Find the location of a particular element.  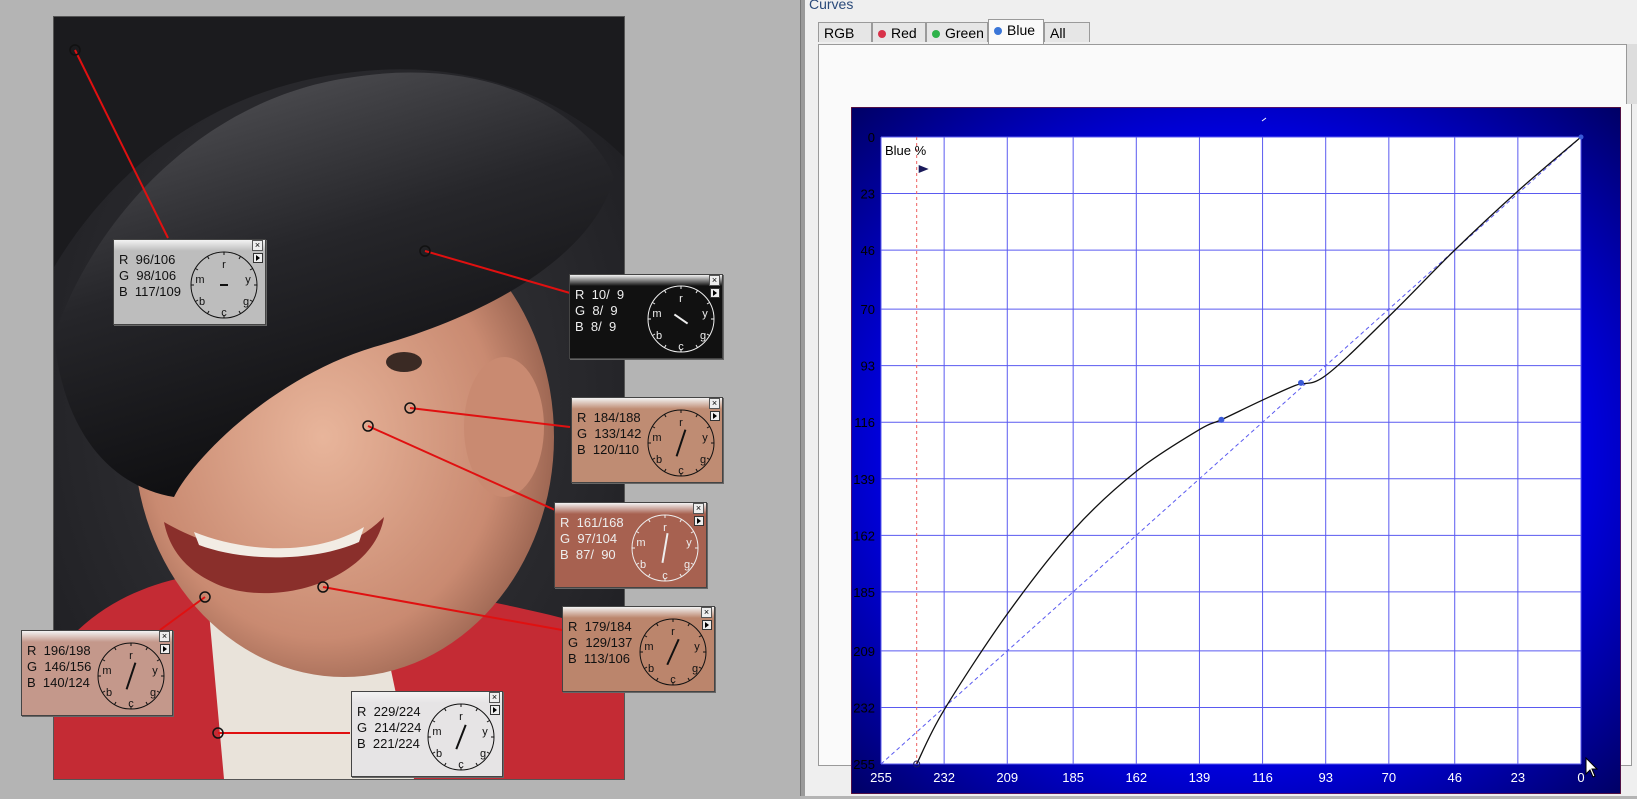

green-channel-icon is located at coordinates (936, 34).